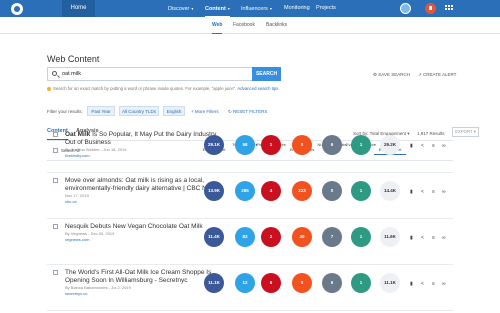 This screenshot has width=500, height=313. Describe the element at coordinates (174, 111) in the screenshot. I see `filter-chip-language: English` at that location.